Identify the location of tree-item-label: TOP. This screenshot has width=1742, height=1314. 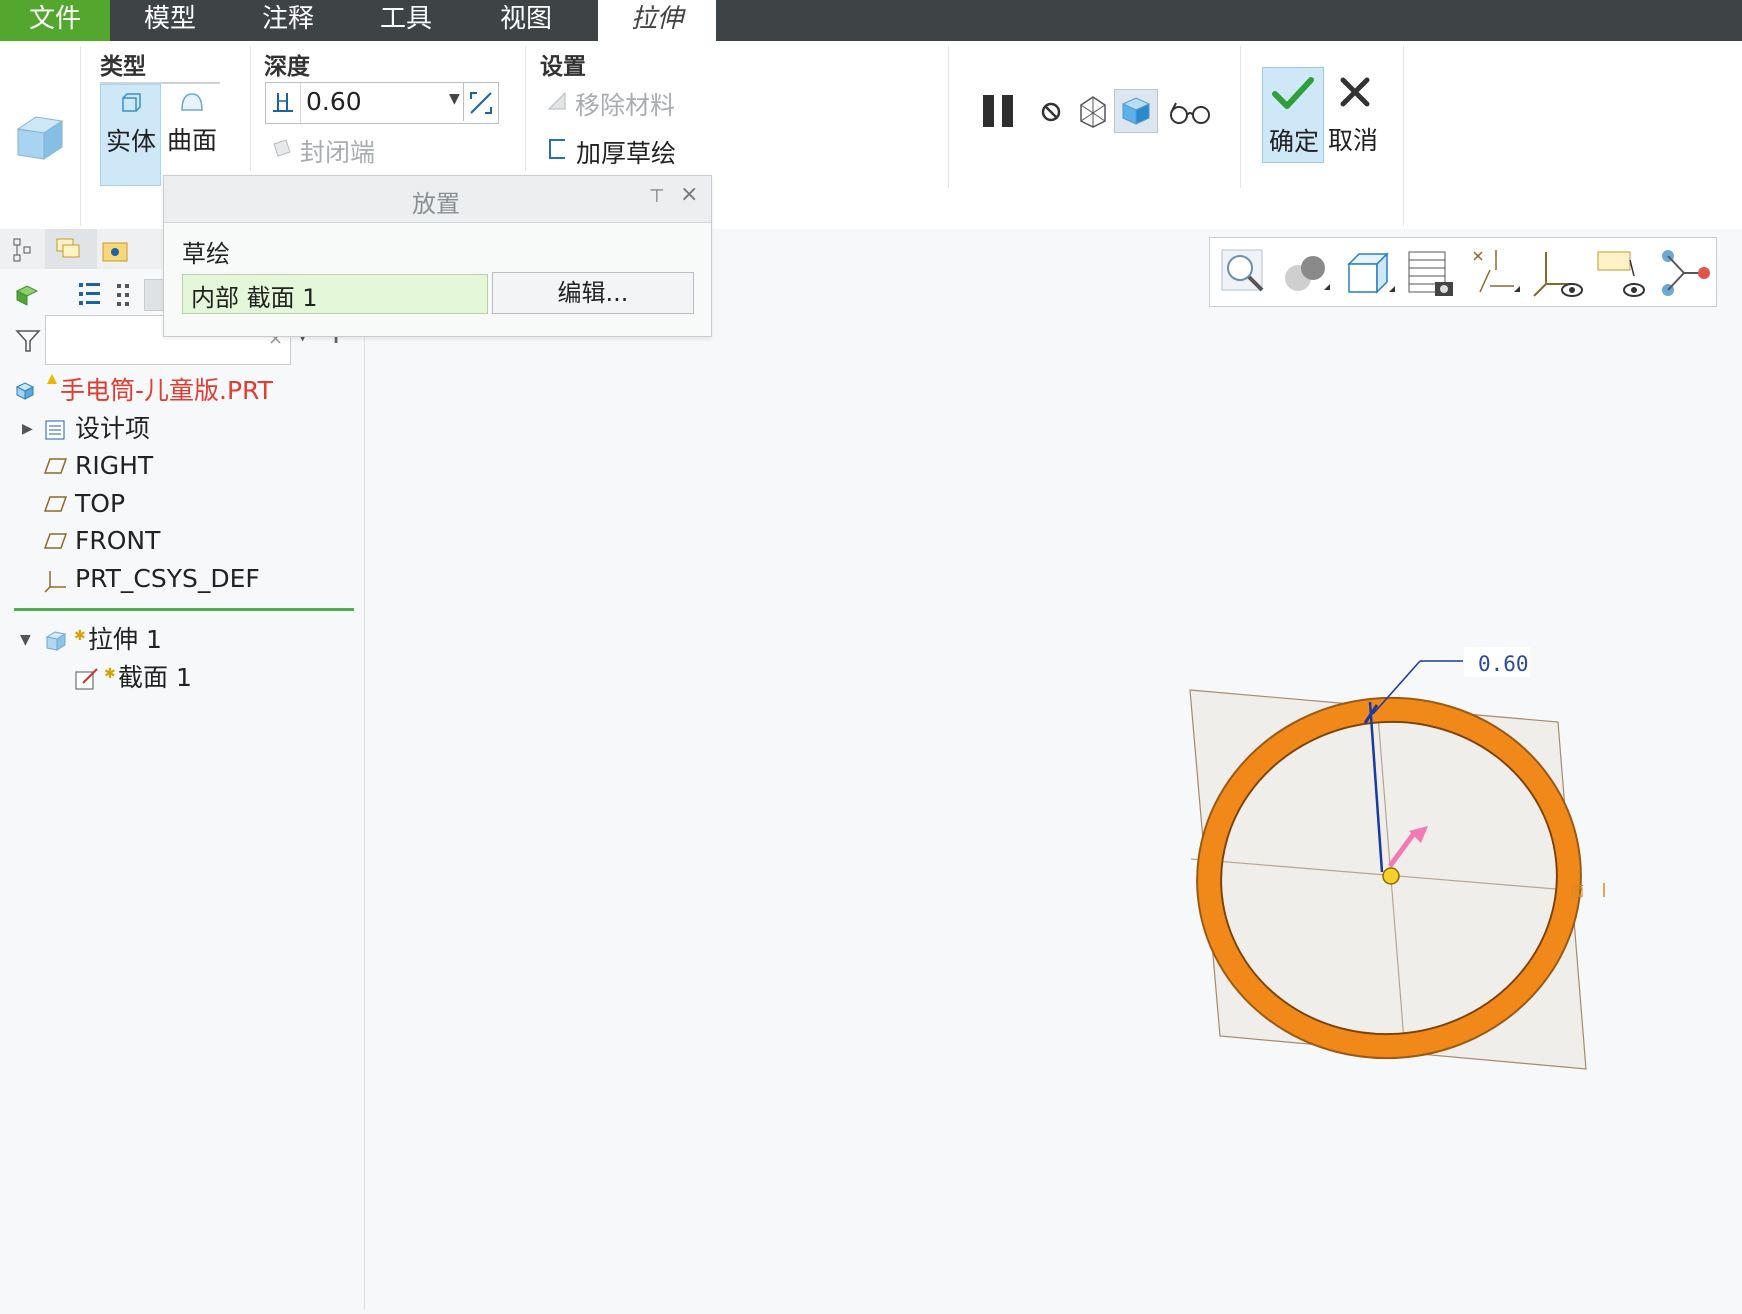
(100, 503).